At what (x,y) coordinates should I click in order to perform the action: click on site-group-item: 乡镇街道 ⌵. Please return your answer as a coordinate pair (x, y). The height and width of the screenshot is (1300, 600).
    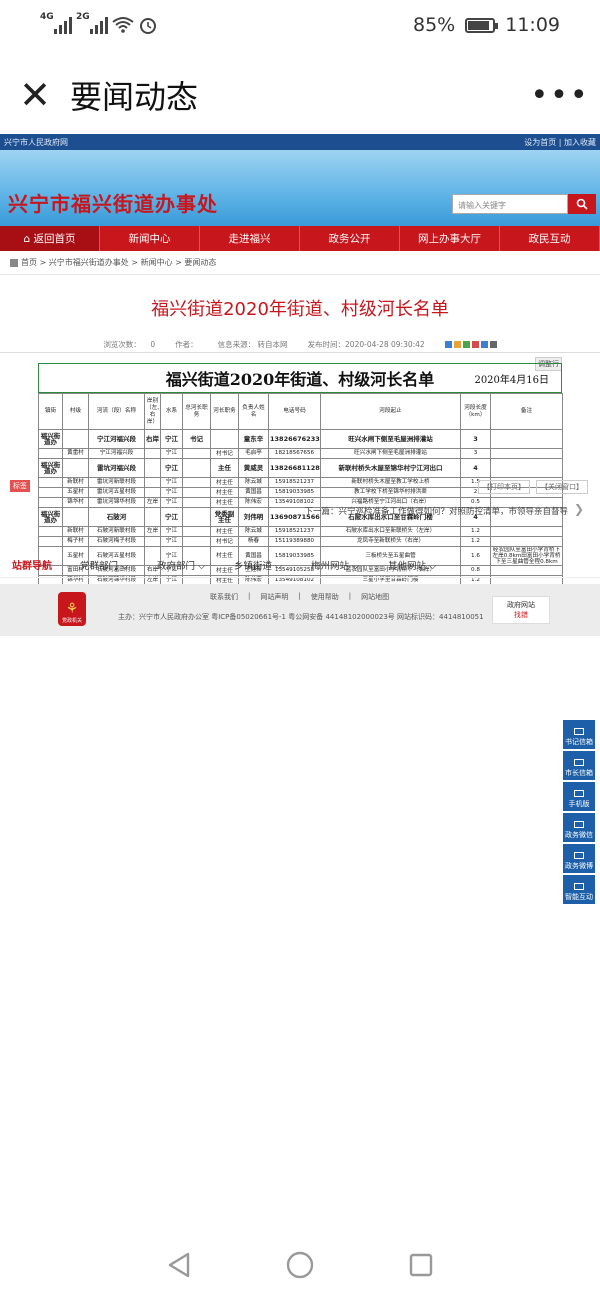
    Looking at the image, I should click on (272, 565).